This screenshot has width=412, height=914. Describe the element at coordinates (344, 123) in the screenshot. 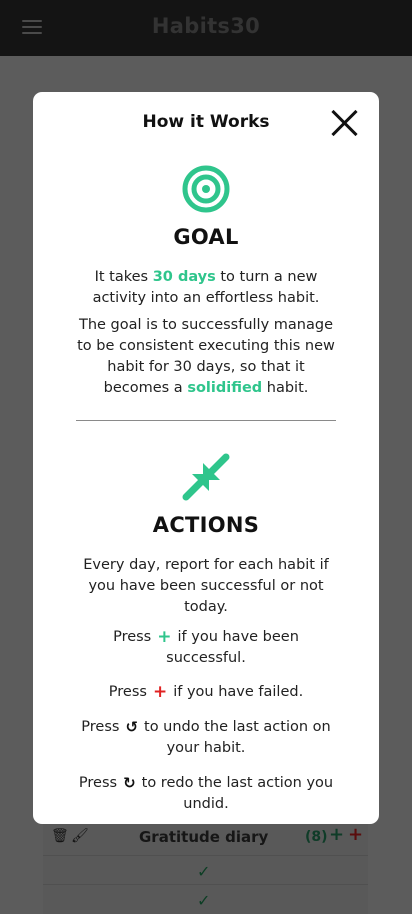

I see `close-icon` at that location.